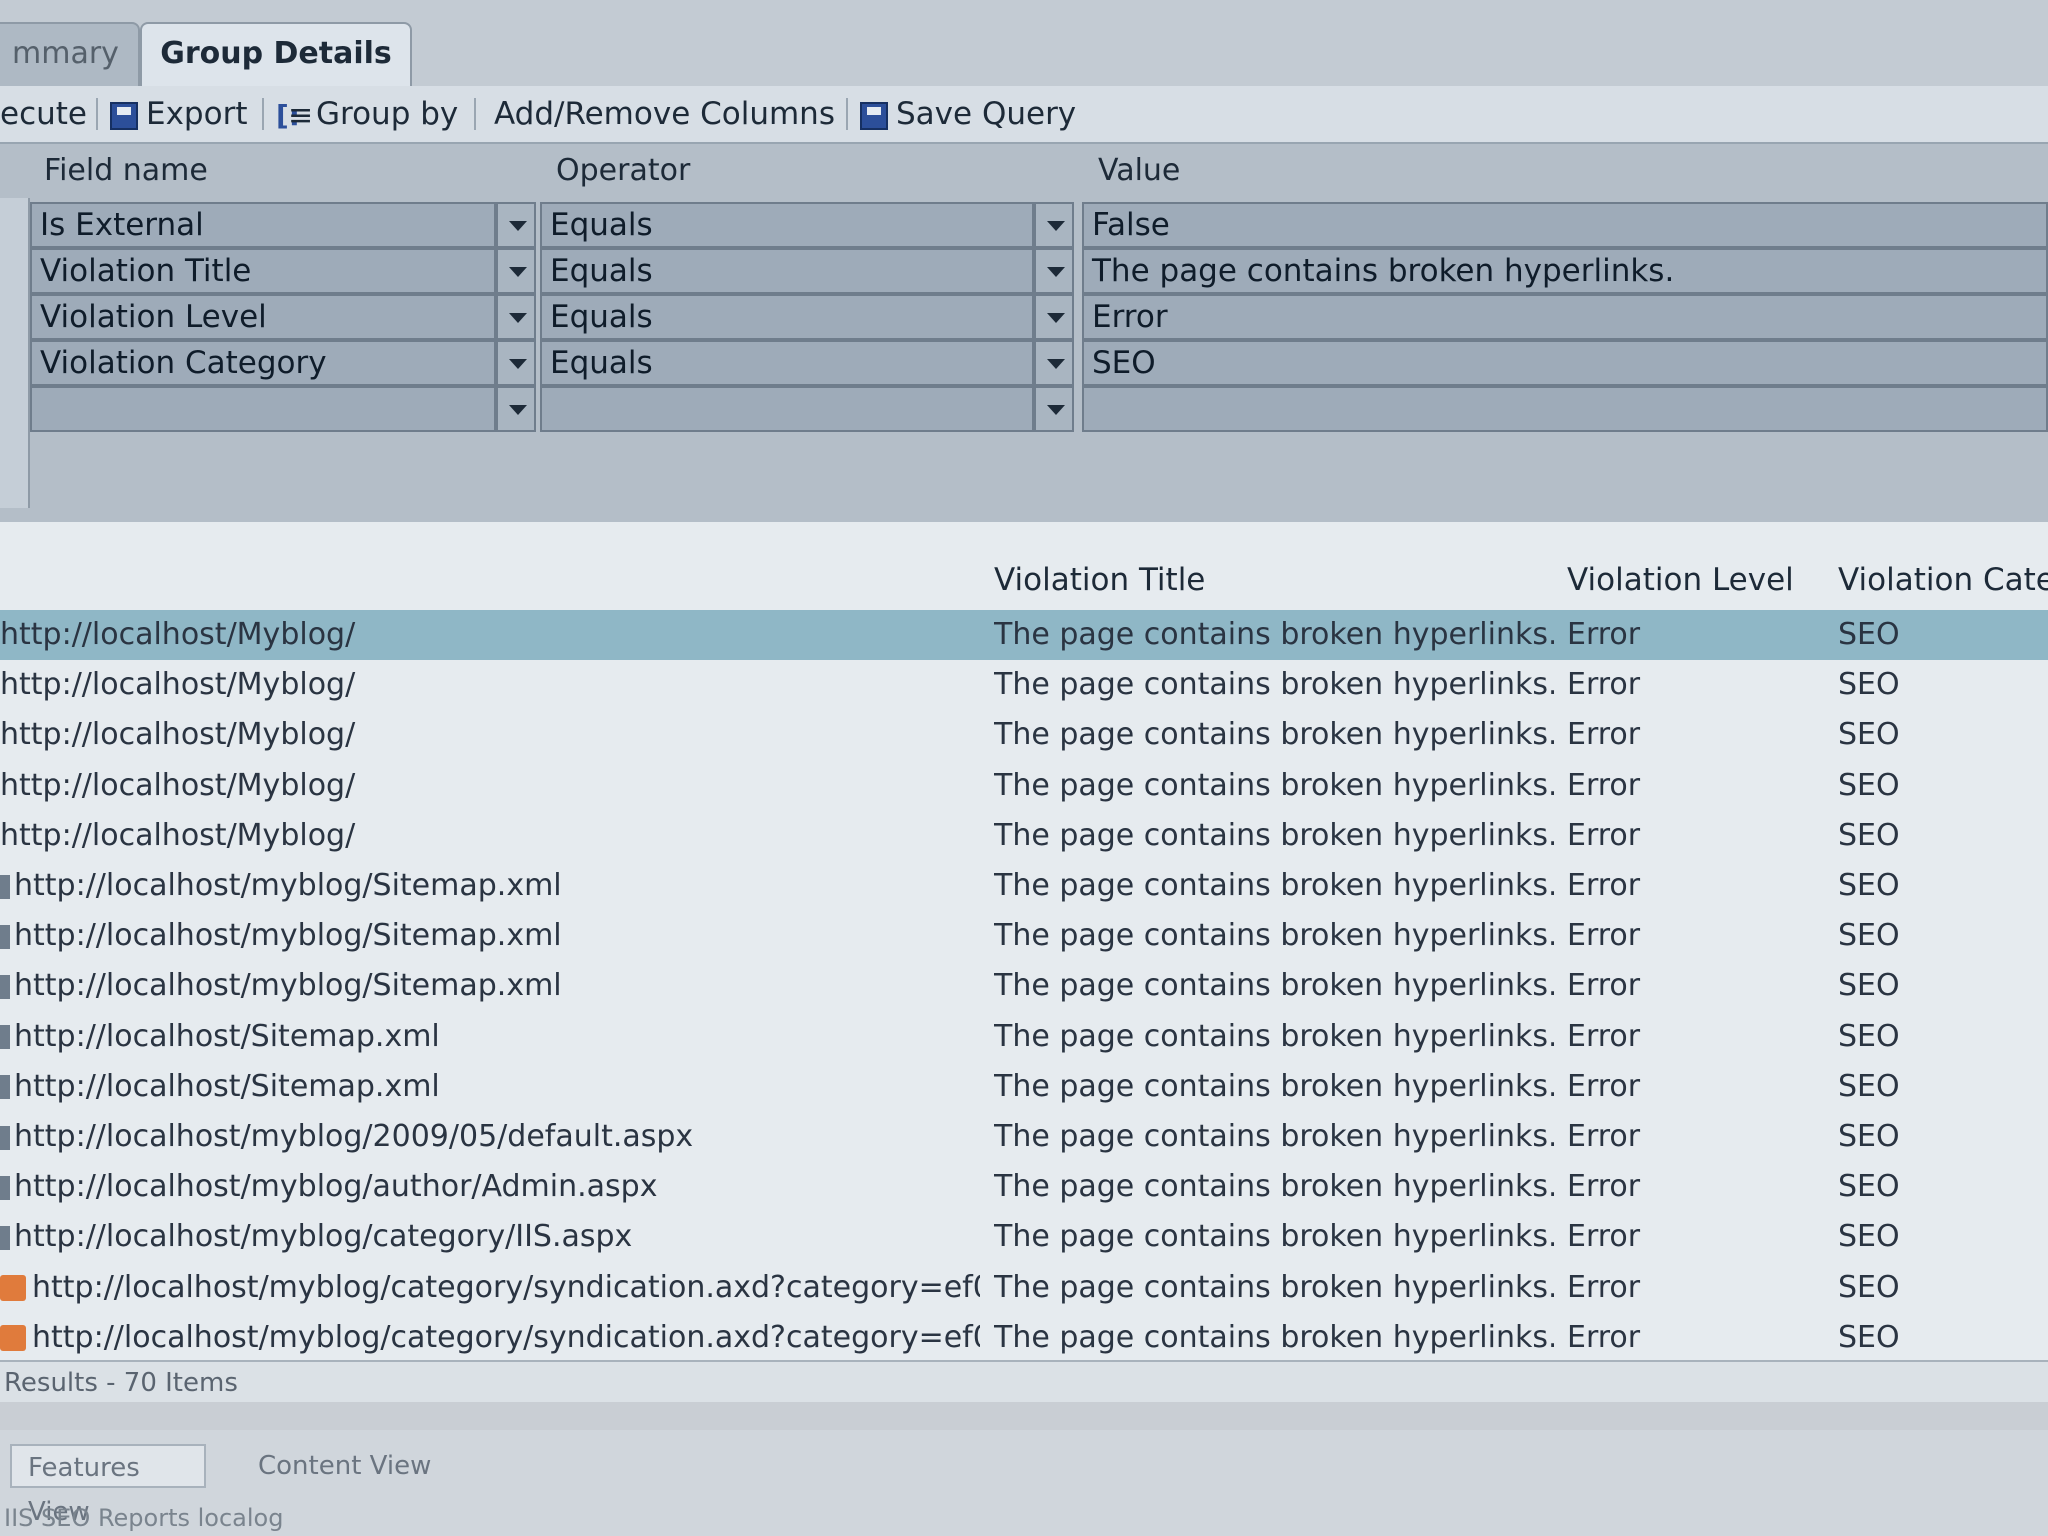 This screenshot has width=2048, height=1536. I want to click on group-by-icon, so click(294, 116).